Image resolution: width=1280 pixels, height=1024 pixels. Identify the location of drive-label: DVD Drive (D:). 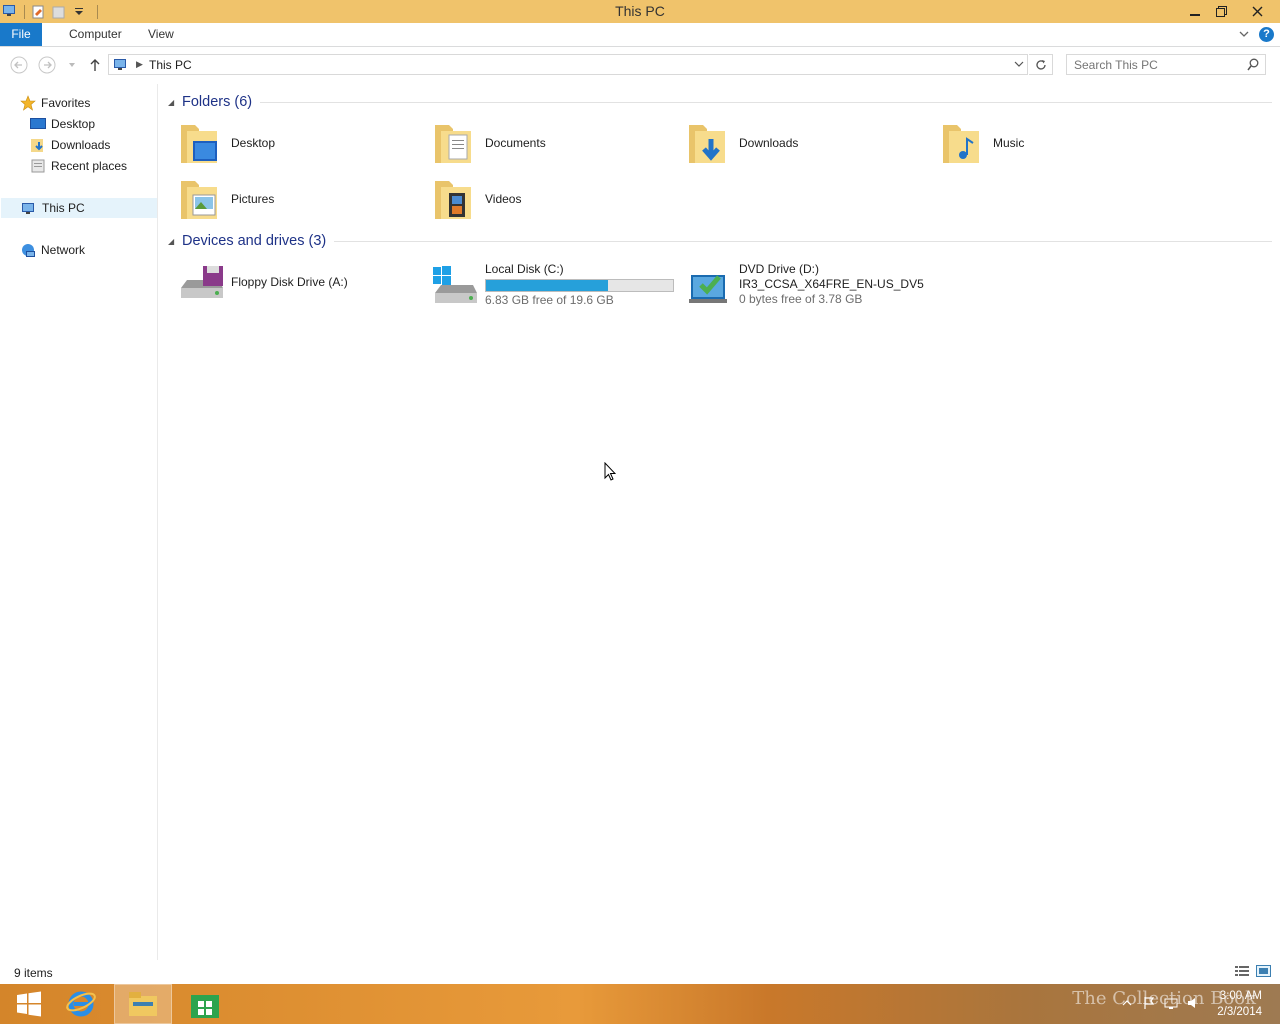
(779, 269).